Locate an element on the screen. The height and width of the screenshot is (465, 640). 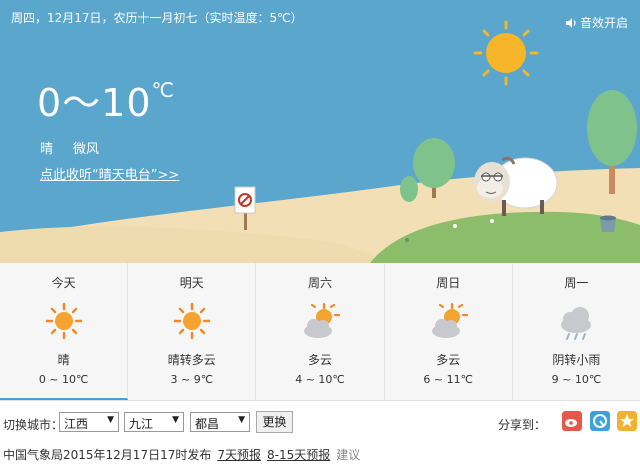
forecast-day-today: 今天 晴 0 ~ 10℃ is located at coordinates (64, 331).